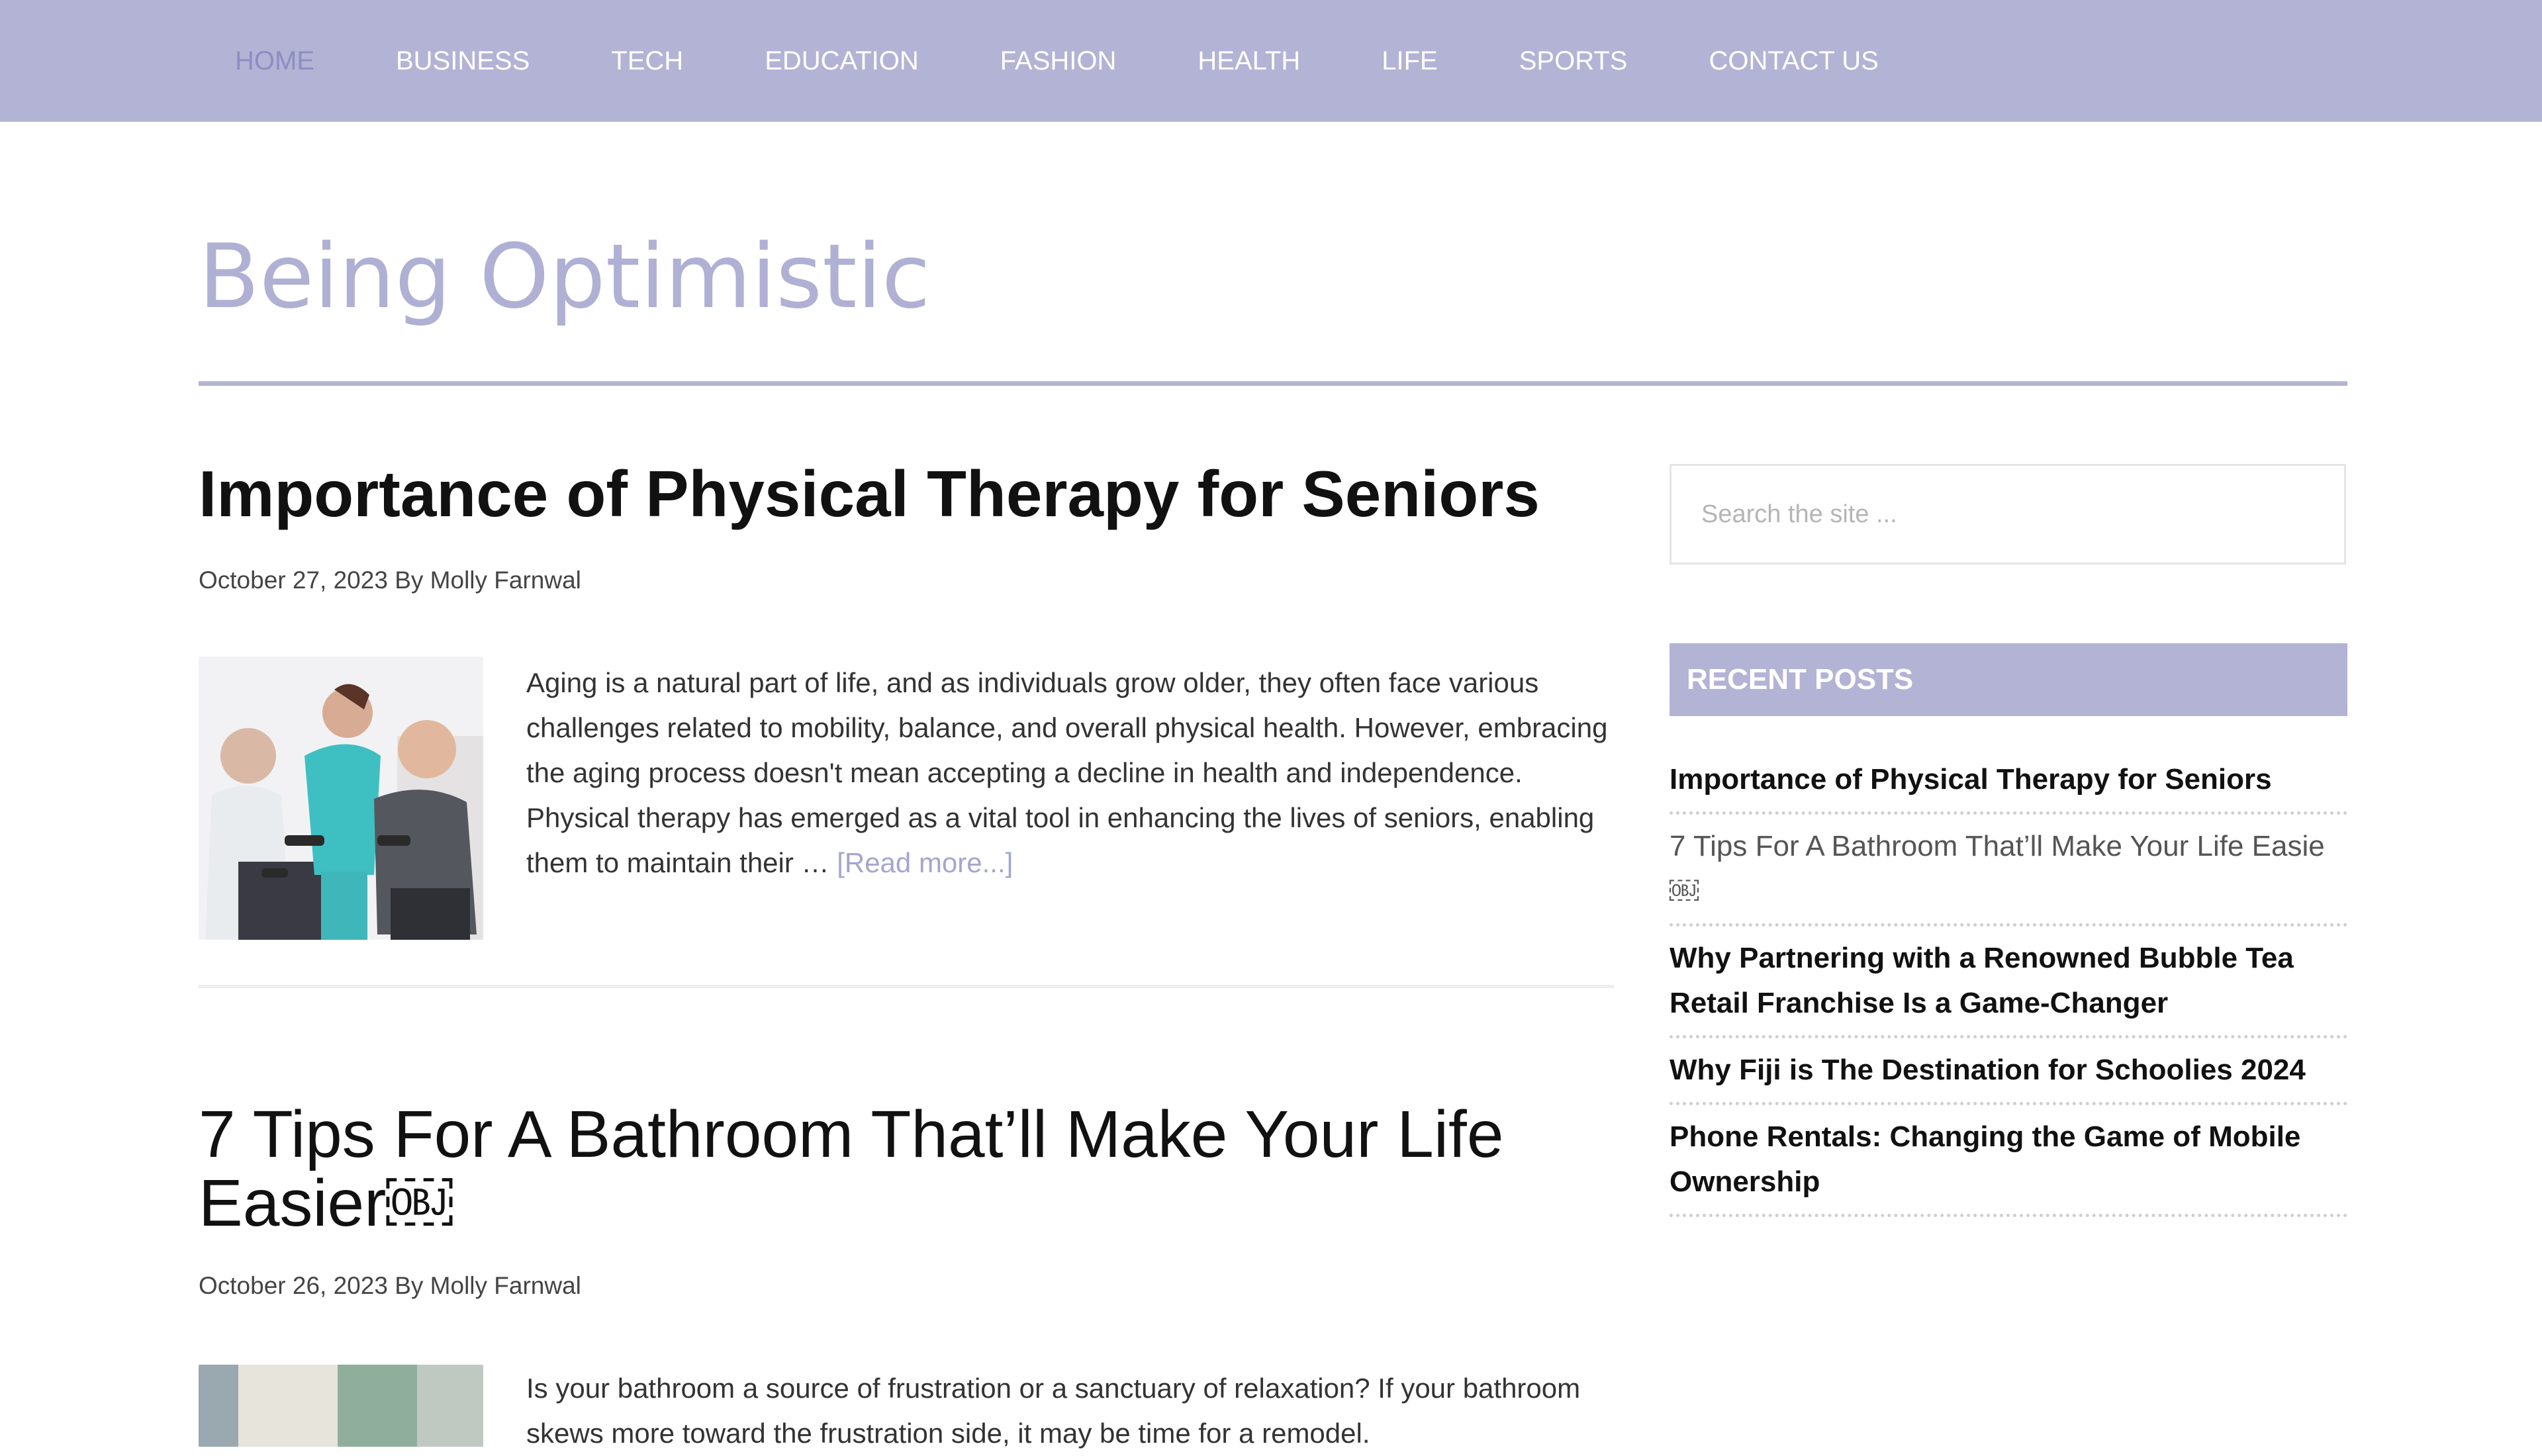  What do you see at coordinates (1273, 383) in the screenshot?
I see `title-divider` at bounding box center [1273, 383].